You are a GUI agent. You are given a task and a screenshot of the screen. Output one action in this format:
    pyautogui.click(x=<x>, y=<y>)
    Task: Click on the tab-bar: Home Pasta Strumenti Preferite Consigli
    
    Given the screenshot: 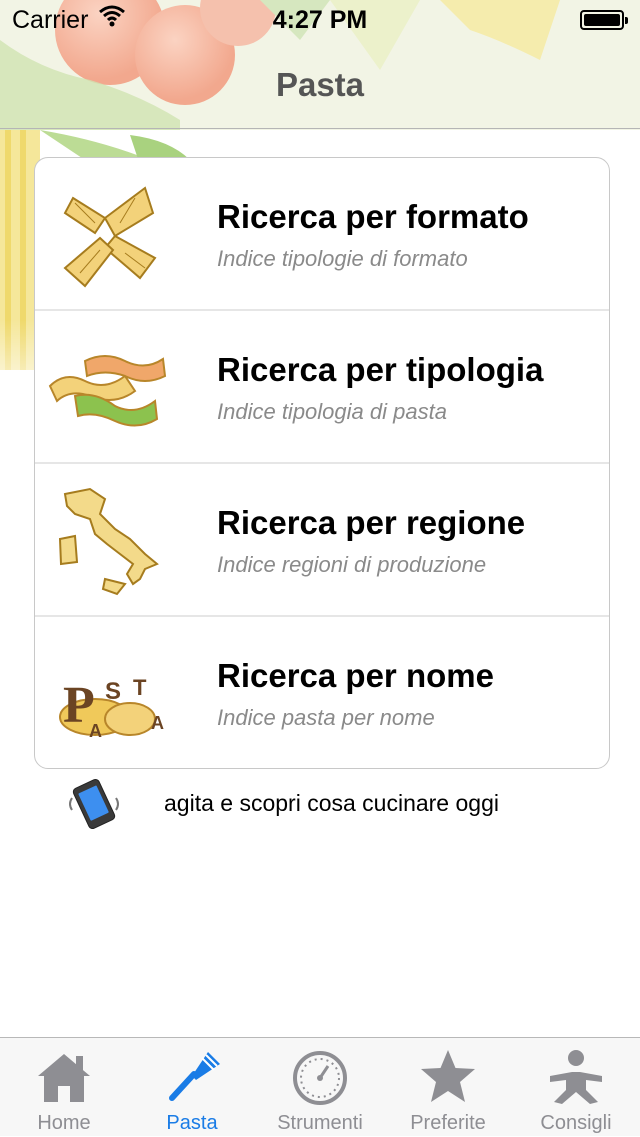 What is the action you would take?
    pyautogui.click(x=320, y=1086)
    